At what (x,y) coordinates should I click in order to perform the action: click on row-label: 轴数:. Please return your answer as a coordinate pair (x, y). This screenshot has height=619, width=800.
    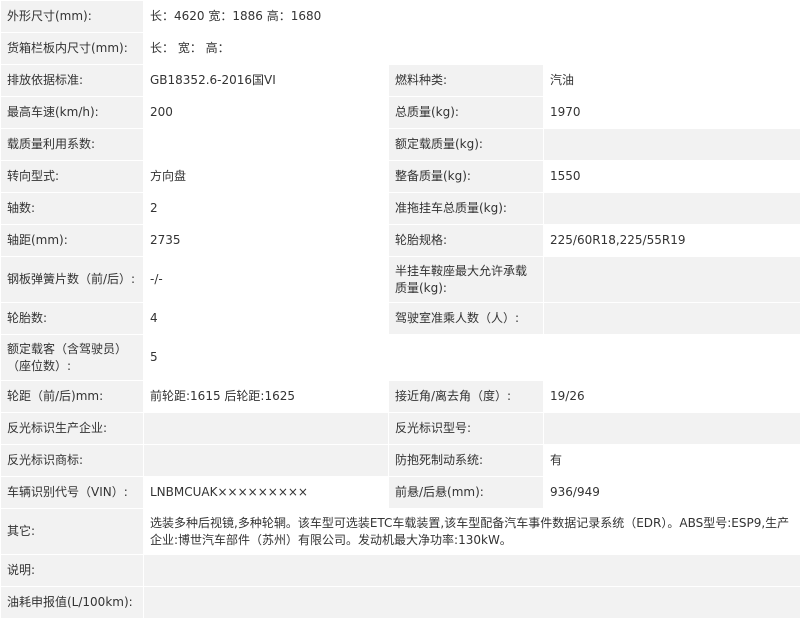
    Looking at the image, I should click on (72, 209).